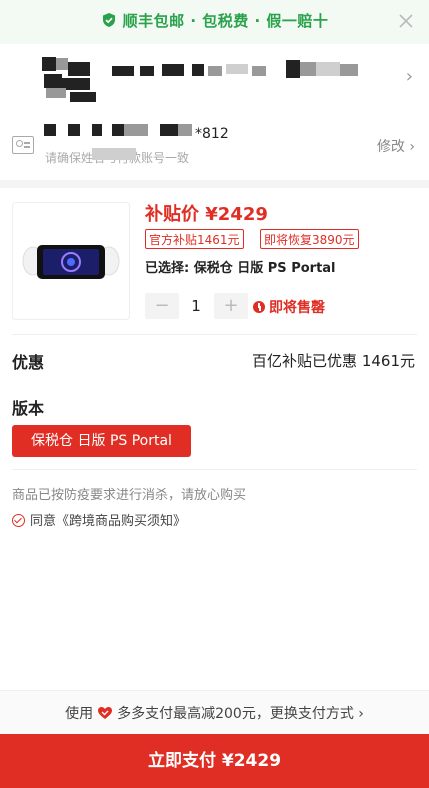 The height and width of the screenshot is (788, 429). Describe the element at coordinates (23, 145) in the screenshot. I see `id-card-icon` at that location.